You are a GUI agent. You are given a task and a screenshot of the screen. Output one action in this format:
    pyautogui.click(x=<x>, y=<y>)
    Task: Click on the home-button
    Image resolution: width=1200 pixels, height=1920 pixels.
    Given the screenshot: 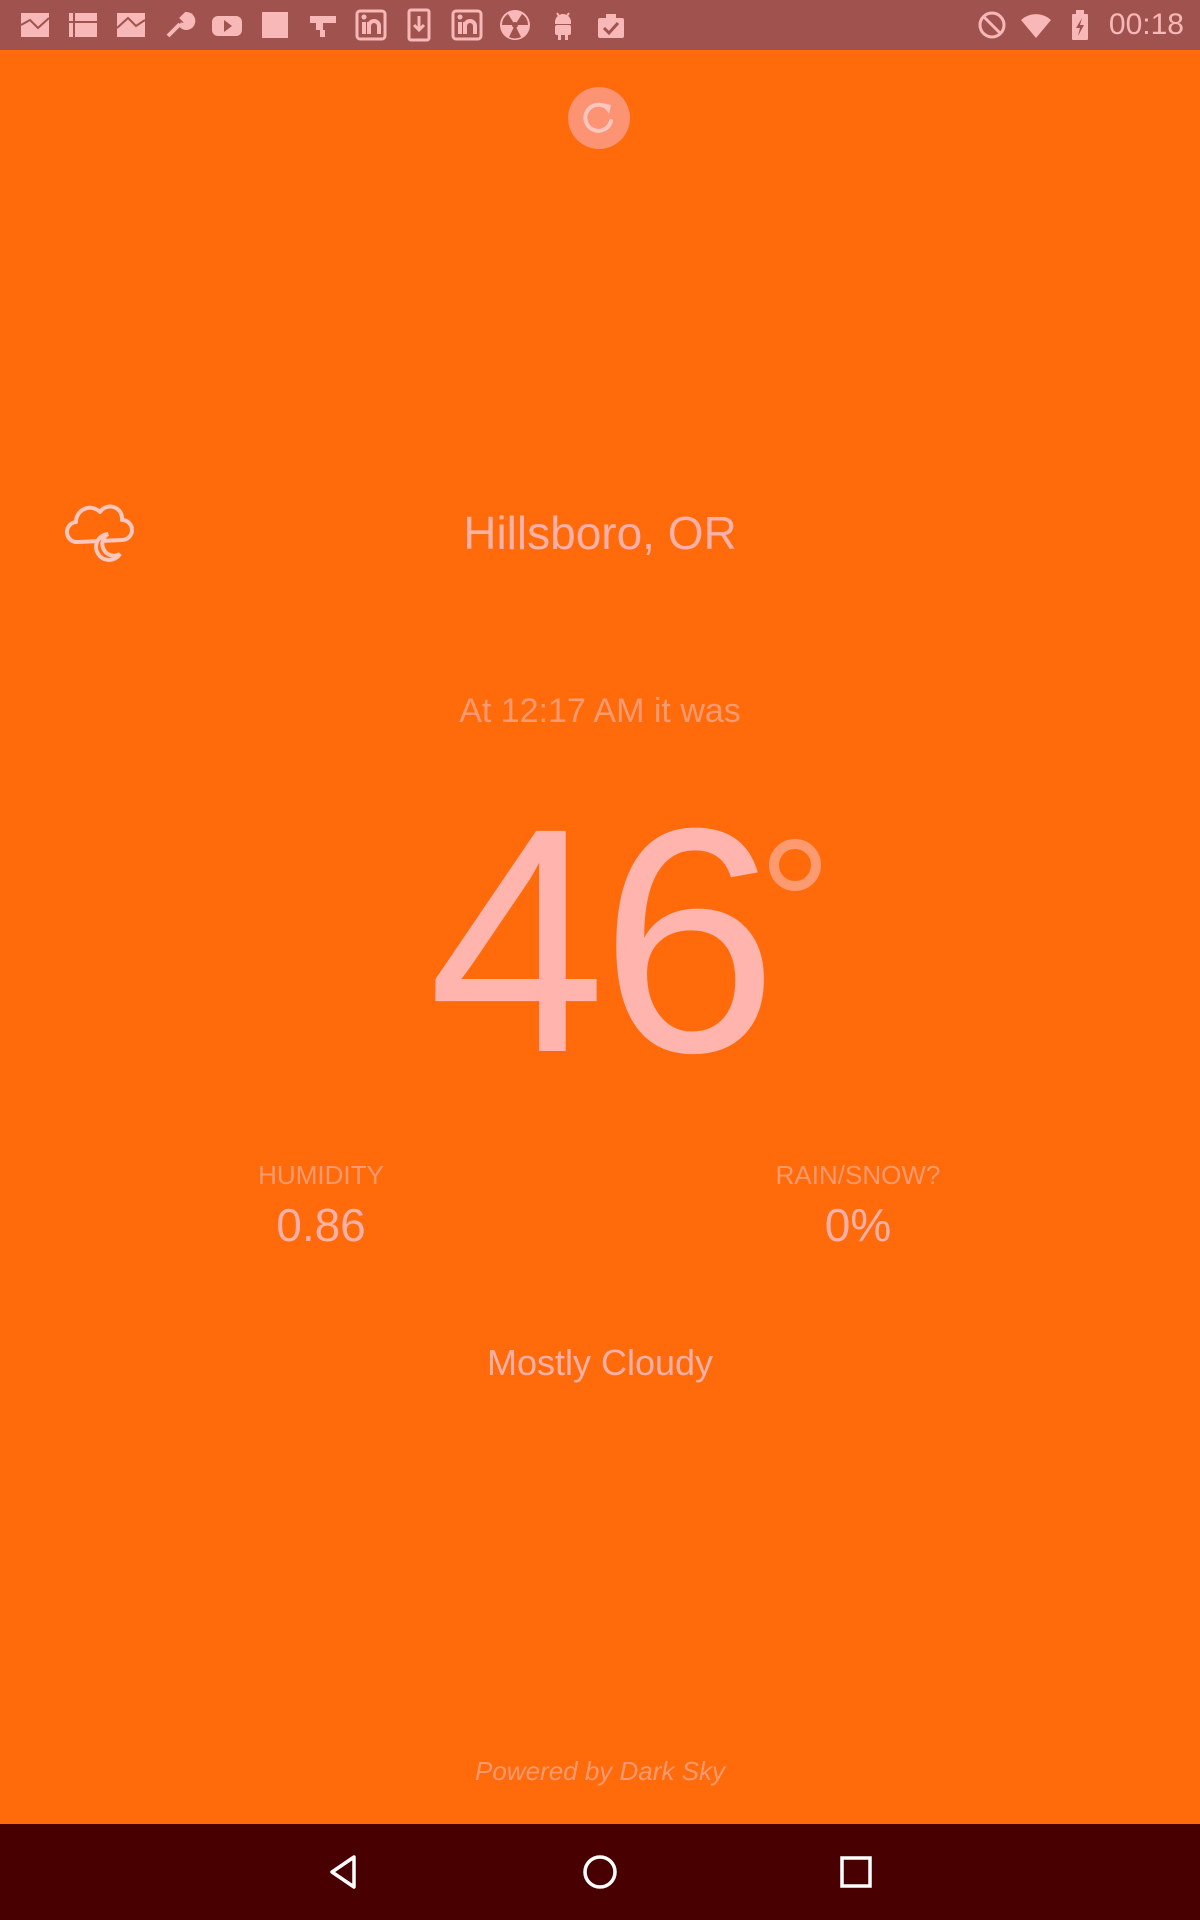 What is the action you would take?
    pyautogui.click(x=600, y=1872)
    